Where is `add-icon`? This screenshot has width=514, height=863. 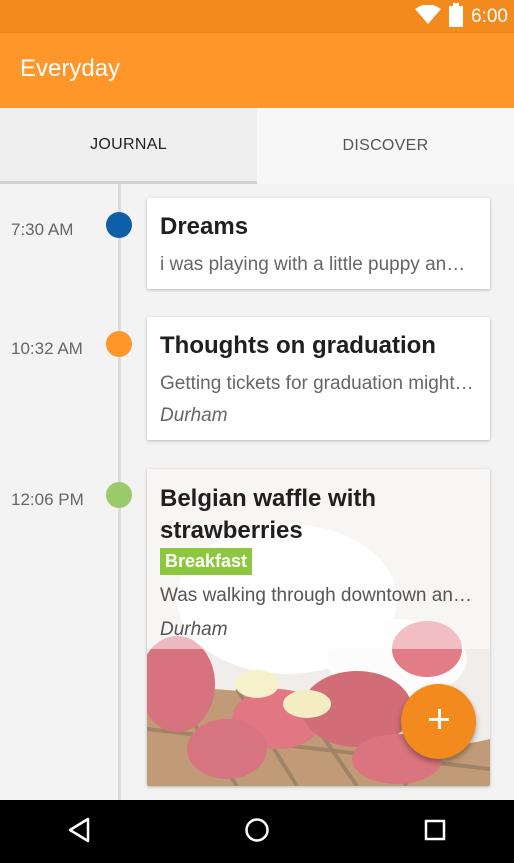 add-icon is located at coordinates (439, 721).